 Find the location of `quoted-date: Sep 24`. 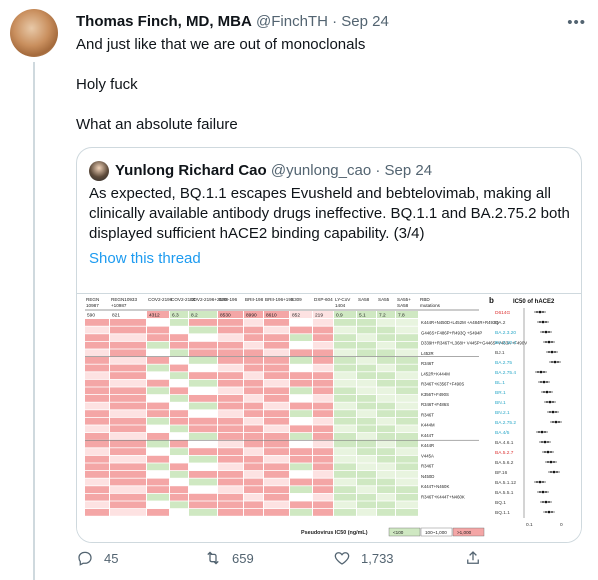

quoted-date: Sep 24 is located at coordinates (408, 170).